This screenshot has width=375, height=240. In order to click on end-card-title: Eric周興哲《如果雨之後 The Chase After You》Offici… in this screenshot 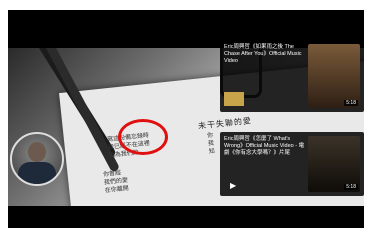, I will do `click(263, 54)`.